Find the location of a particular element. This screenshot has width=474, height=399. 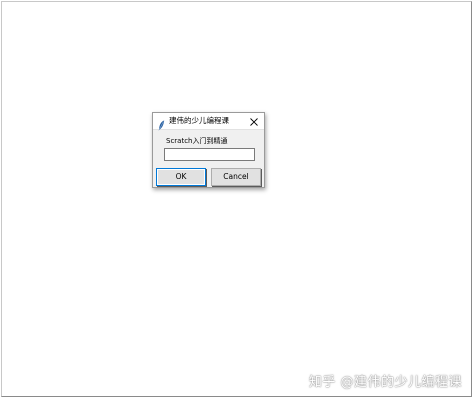

input-dialog: 建伟的少儿编程课 Scratch入门到精通 OK Cancel is located at coordinates (208, 150).